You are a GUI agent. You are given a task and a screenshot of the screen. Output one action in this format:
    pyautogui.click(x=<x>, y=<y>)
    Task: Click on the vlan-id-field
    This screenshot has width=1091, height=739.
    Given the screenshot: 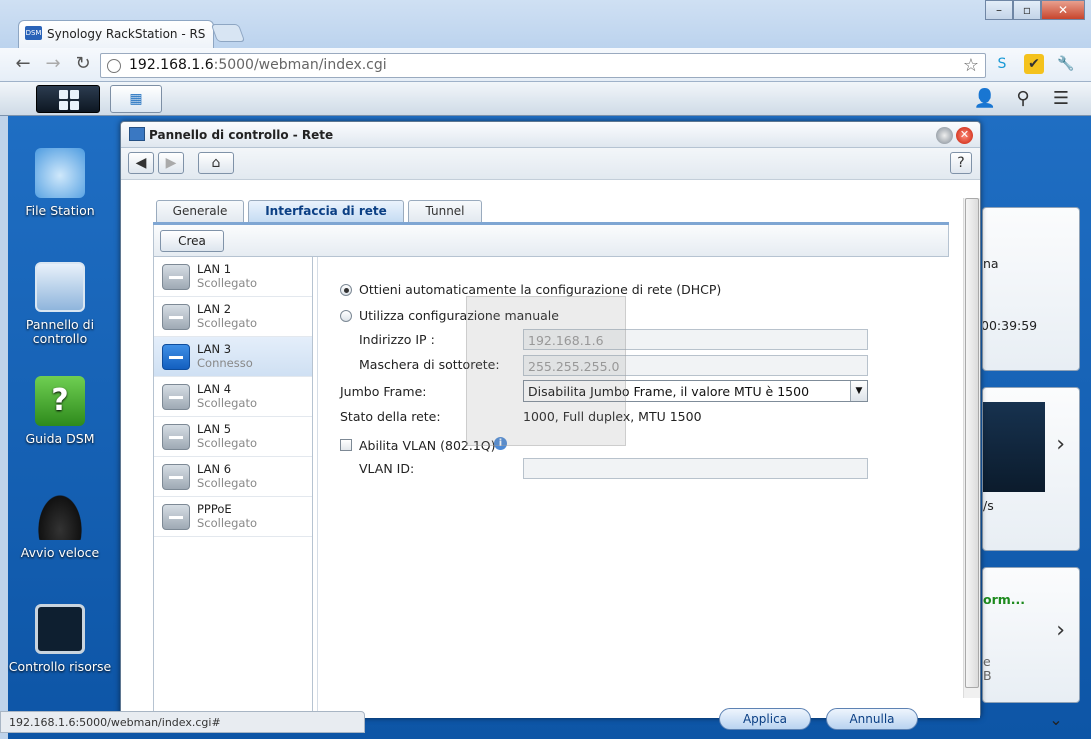 What is the action you would take?
    pyautogui.click(x=695, y=468)
    